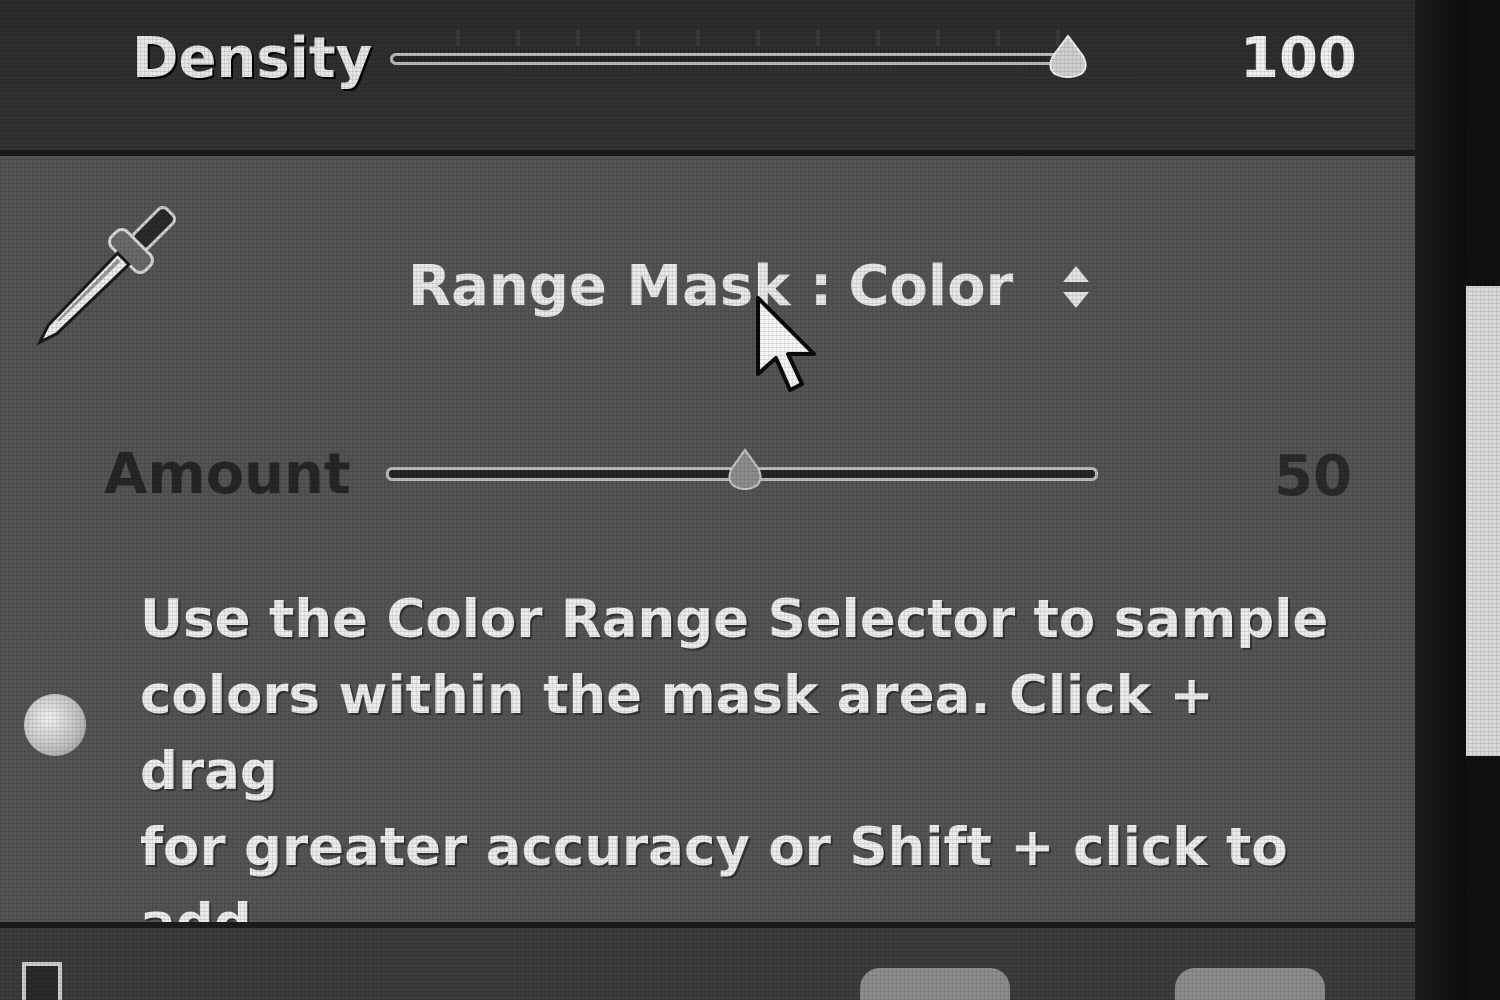  What do you see at coordinates (930, 286) in the screenshot?
I see `range-mask-mode: Color` at bounding box center [930, 286].